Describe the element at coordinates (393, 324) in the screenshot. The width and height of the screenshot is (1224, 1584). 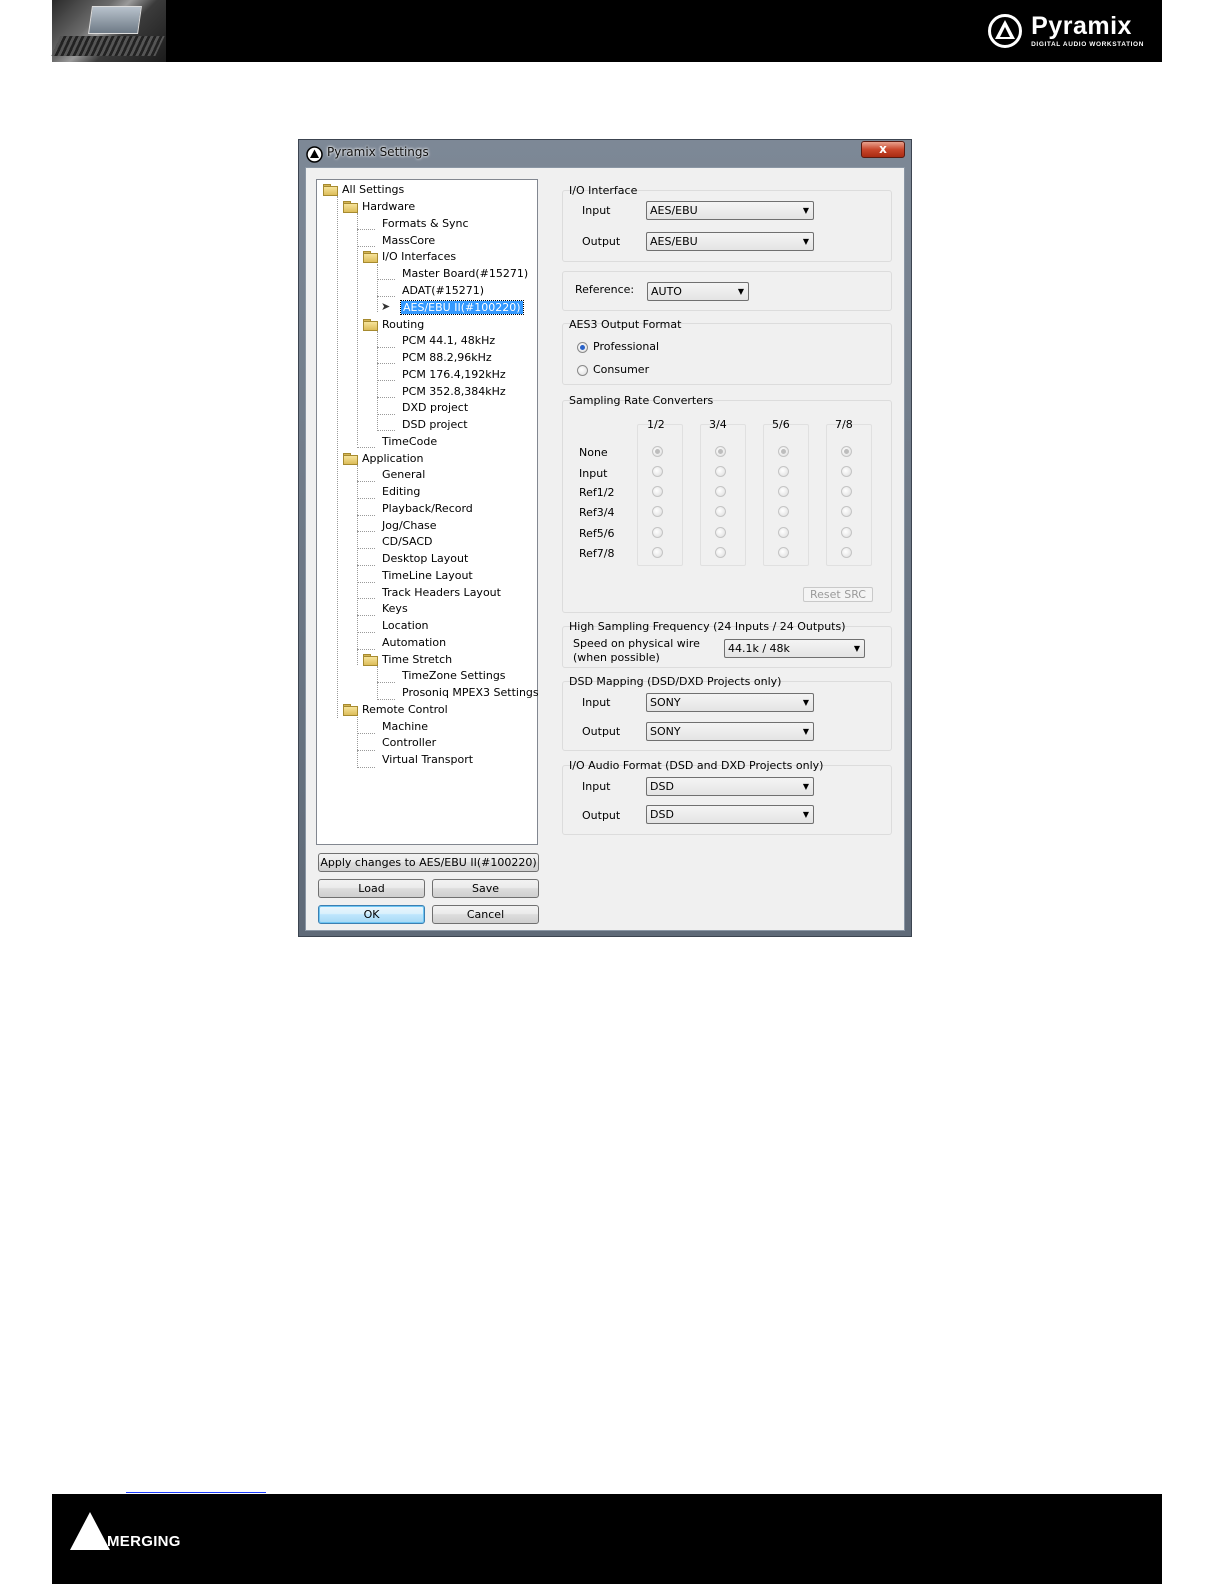
I see `tree-item-routing: Routing` at that location.